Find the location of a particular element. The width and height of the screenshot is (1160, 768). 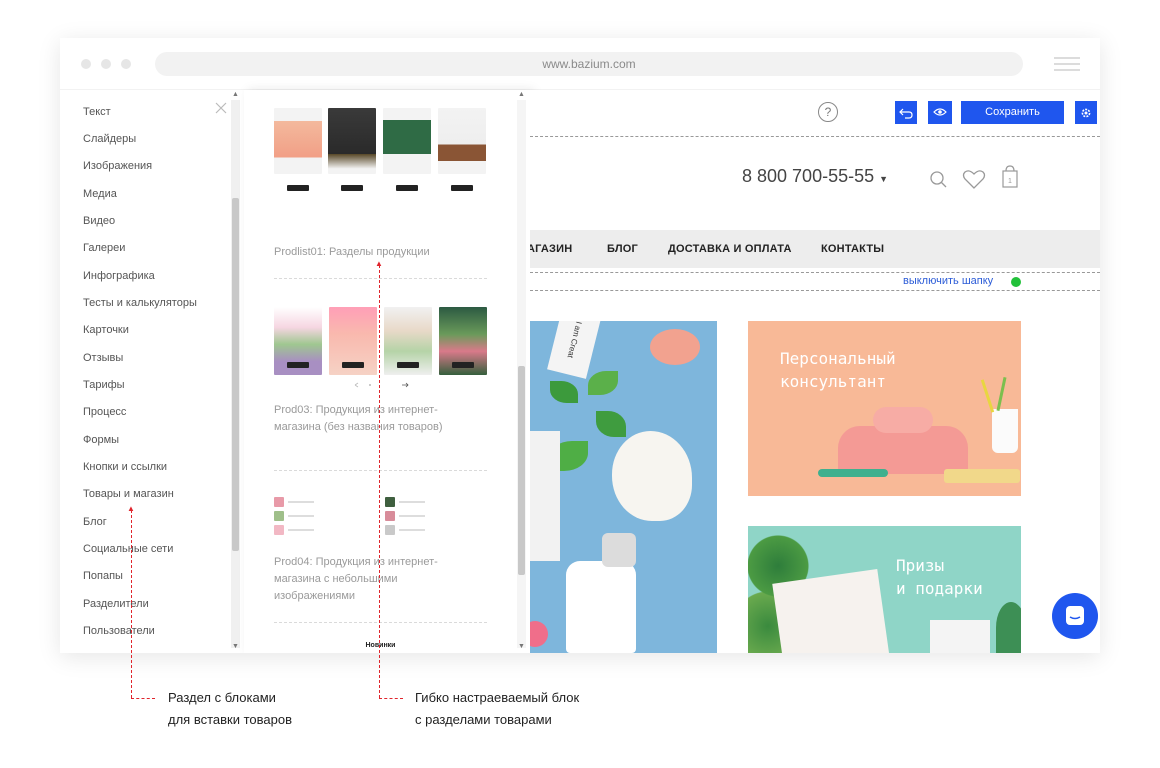

close-icon is located at coordinates (221, 108).